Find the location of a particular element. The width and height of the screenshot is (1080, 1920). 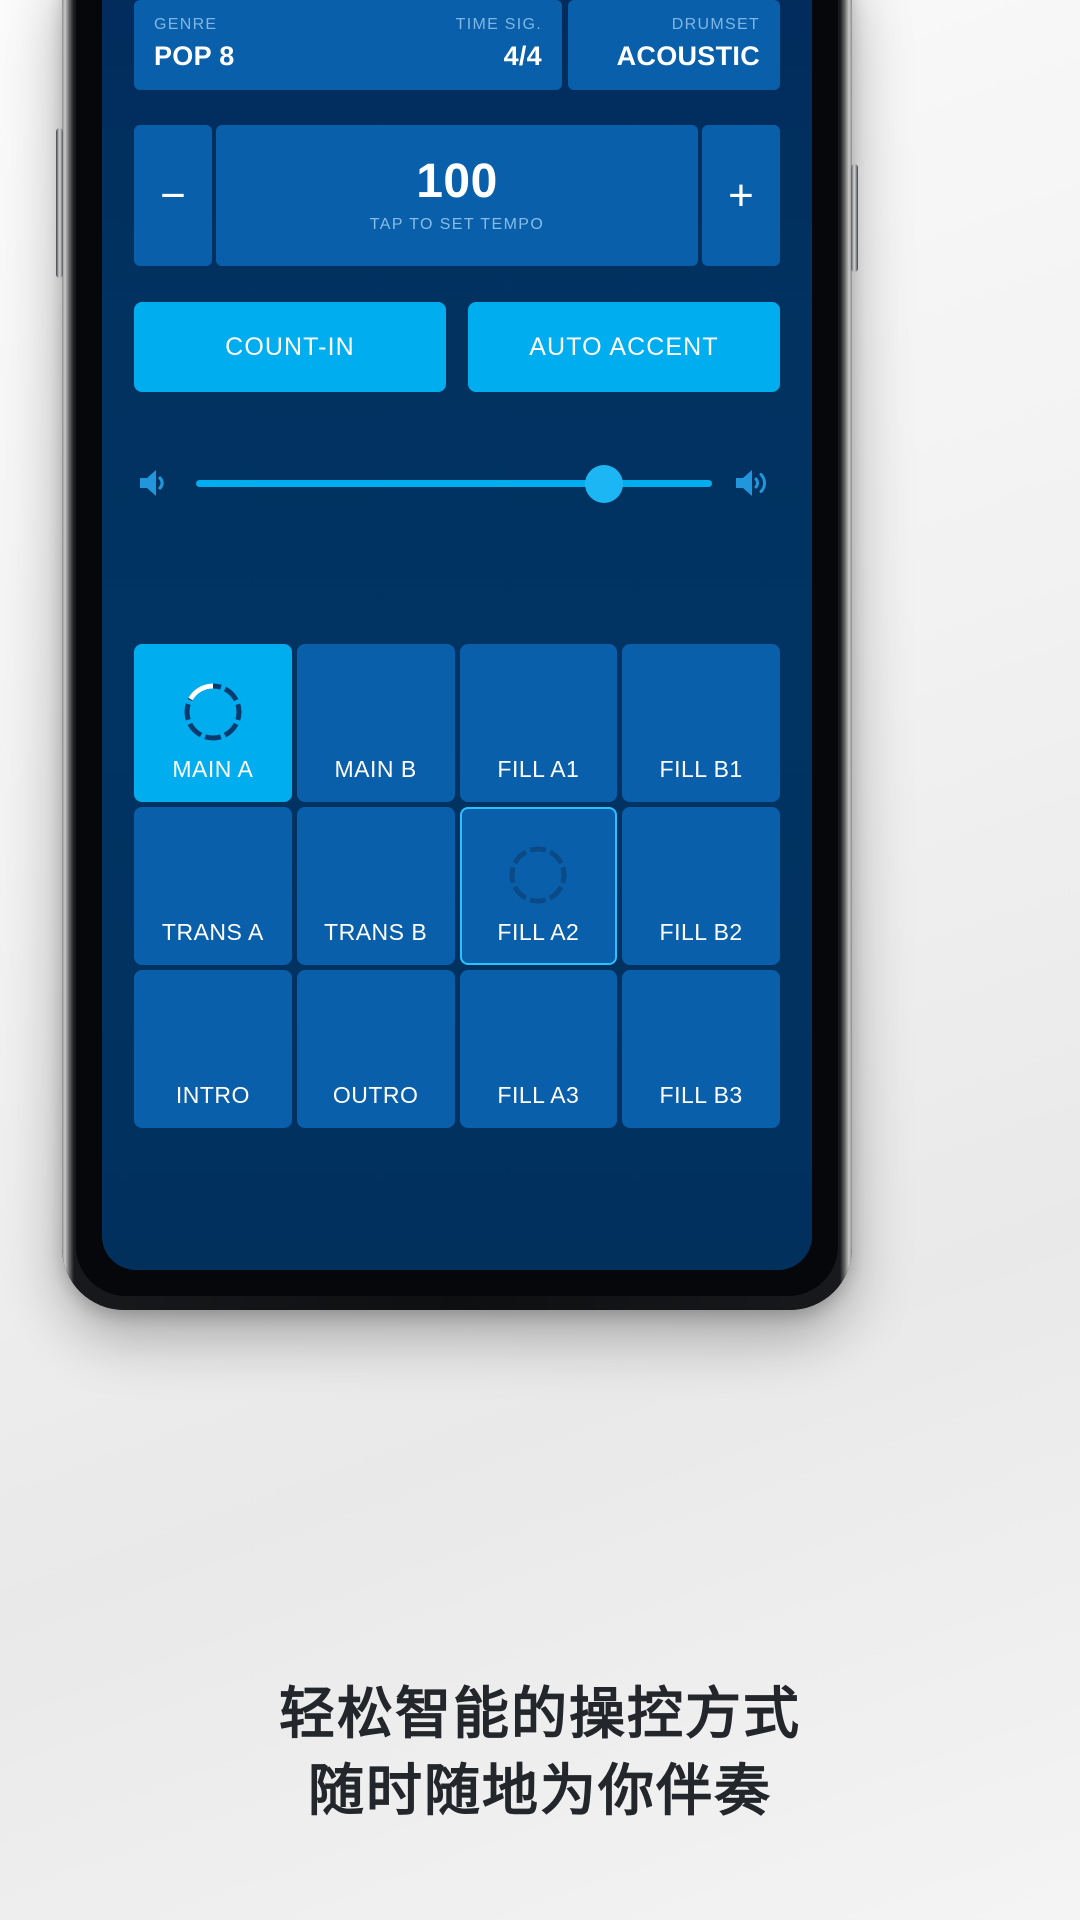

pattern-pad-outro: OUTRO is located at coordinates (375, 1049).